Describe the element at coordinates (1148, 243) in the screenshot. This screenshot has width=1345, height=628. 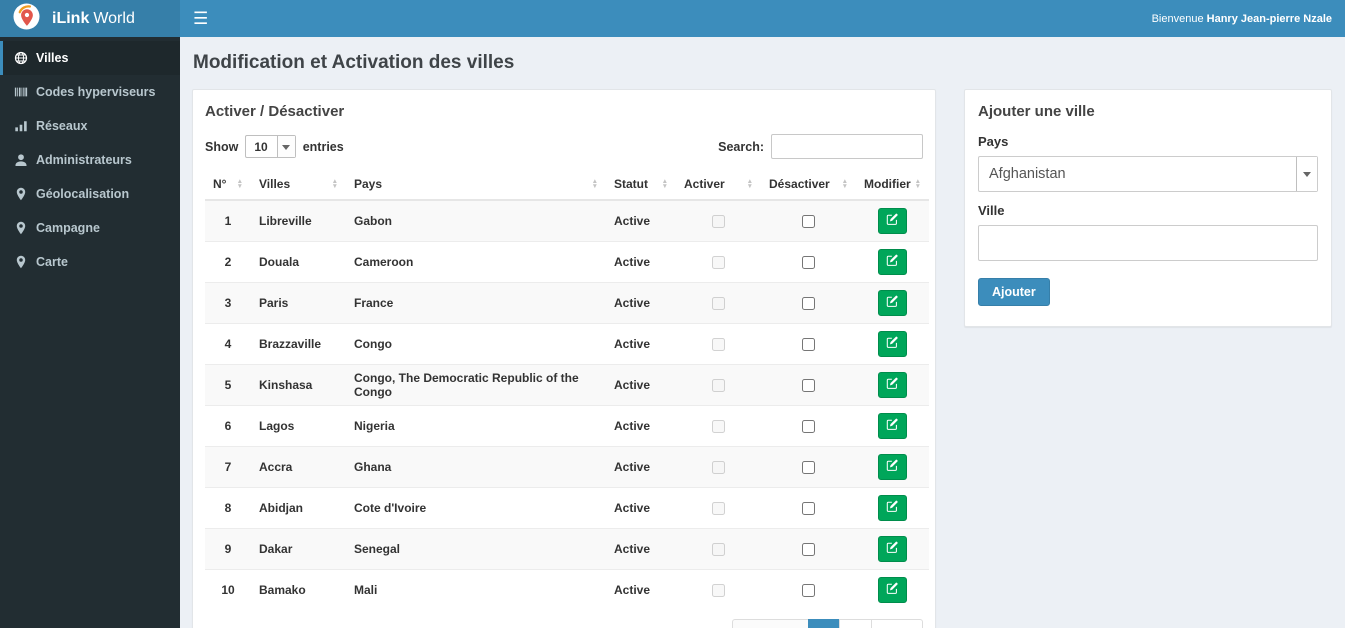
I see `ville-input` at that location.